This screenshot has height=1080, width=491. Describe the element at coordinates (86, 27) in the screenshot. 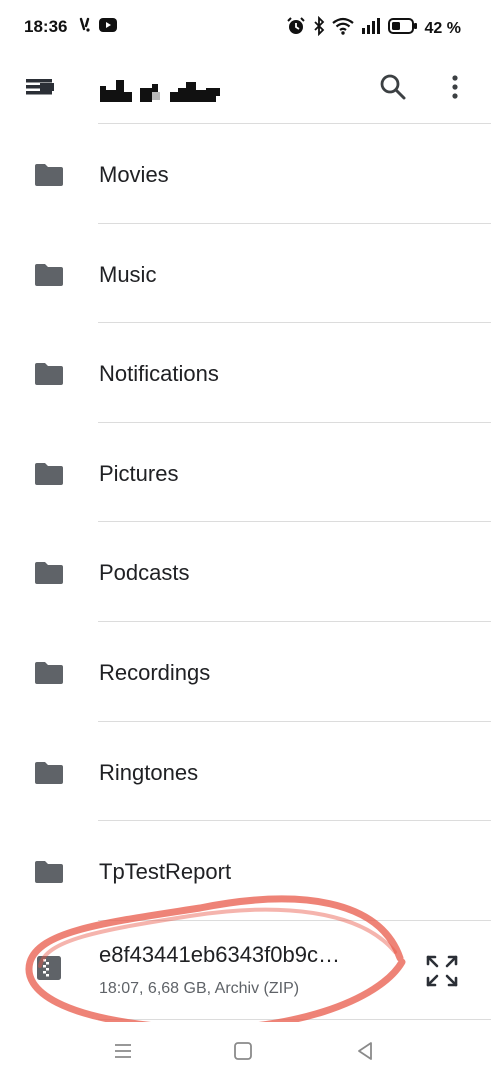

I see `missed-call-icon` at that location.